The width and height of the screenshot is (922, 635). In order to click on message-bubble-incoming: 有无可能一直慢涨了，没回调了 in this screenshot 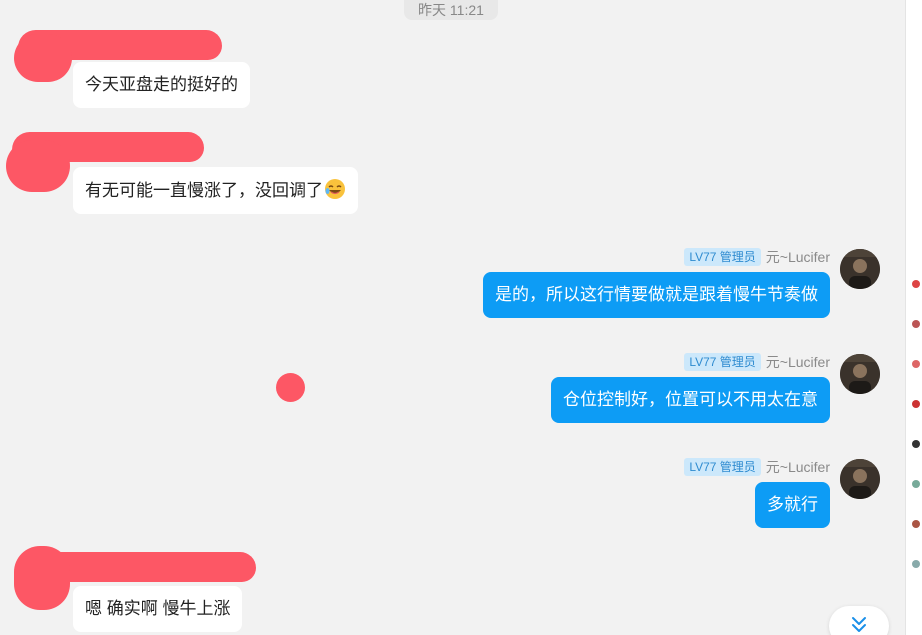, I will do `click(215, 190)`.